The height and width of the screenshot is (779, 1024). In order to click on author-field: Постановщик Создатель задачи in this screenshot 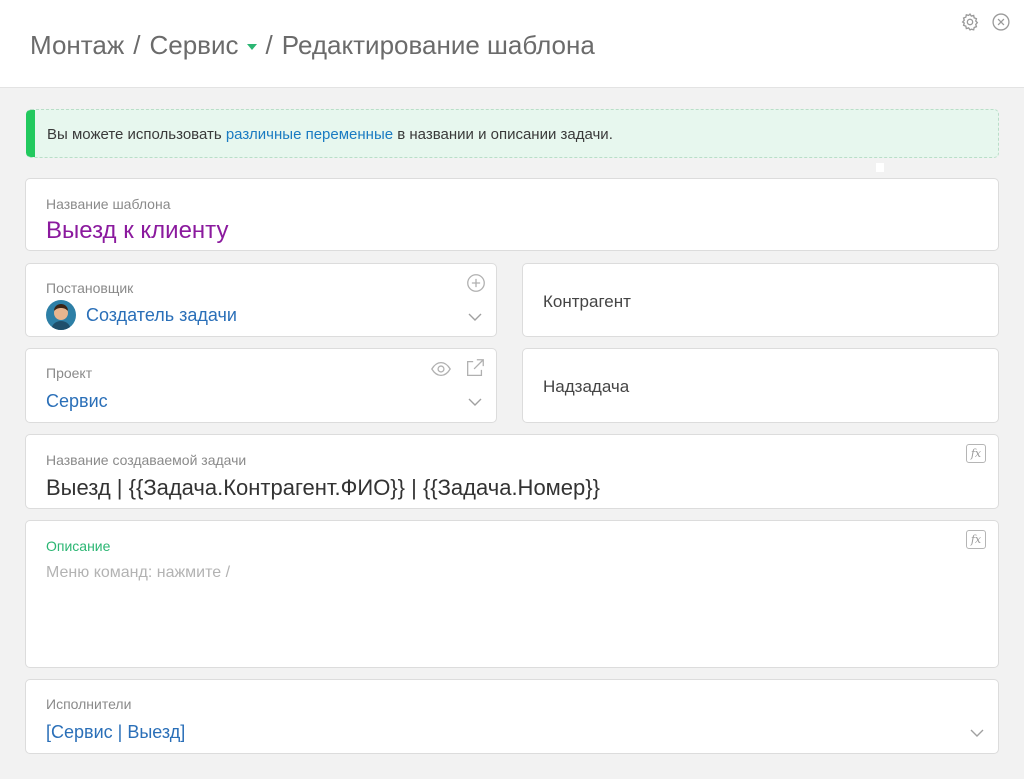, I will do `click(261, 300)`.